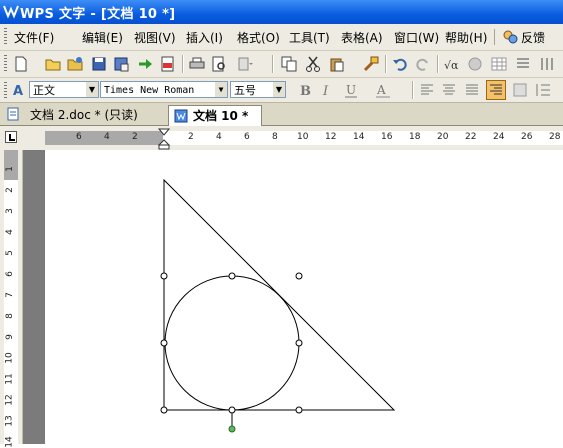 Image resolution: width=563 pixels, height=448 pixels. What do you see at coordinates (75, 64) in the screenshot?
I see `open-recent-icon` at bounding box center [75, 64].